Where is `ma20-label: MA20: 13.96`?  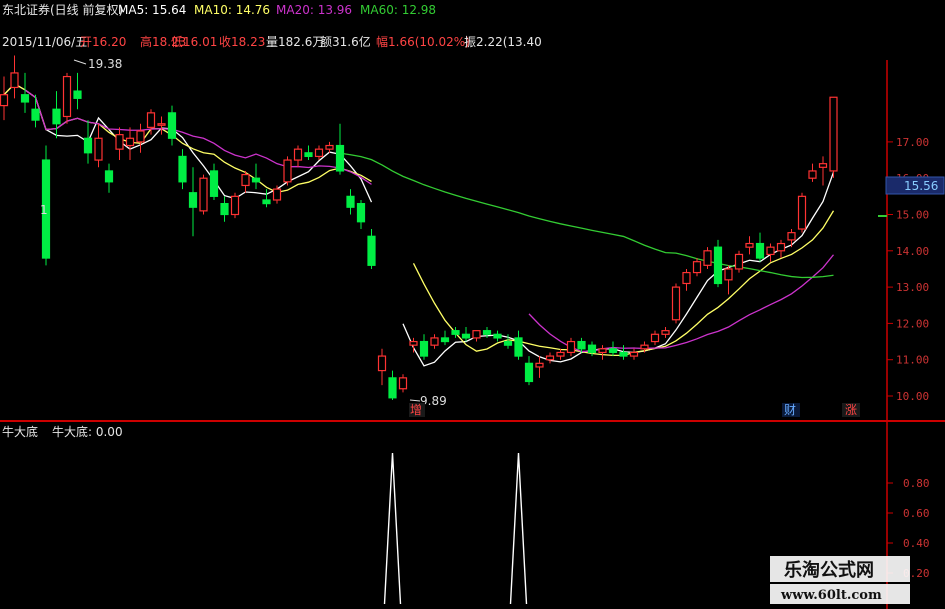
ma20-label: MA20: 13.96 is located at coordinates (314, 10).